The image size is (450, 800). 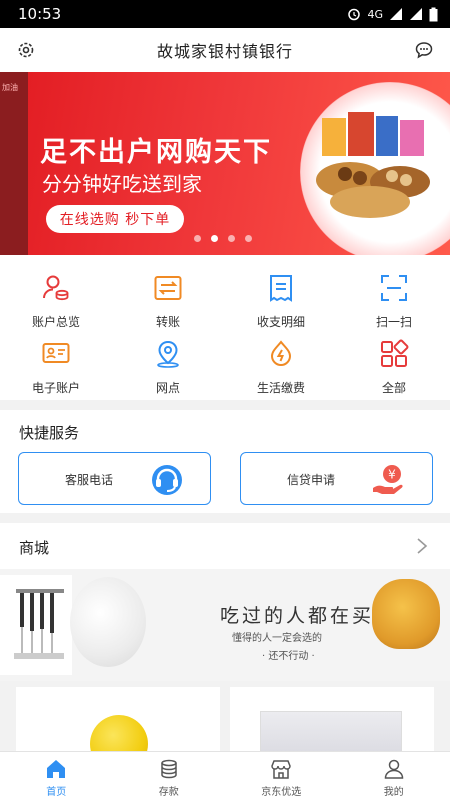 I want to click on status-time: 10:53, so click(x=40, y=14).